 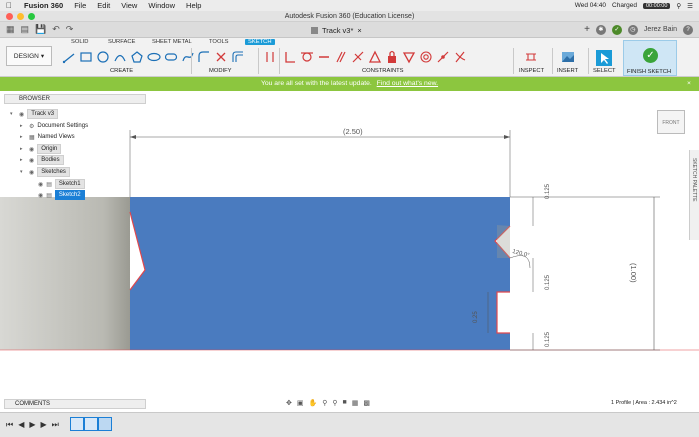 I want to click on insert-image-icon, so click(x=568, y=57).